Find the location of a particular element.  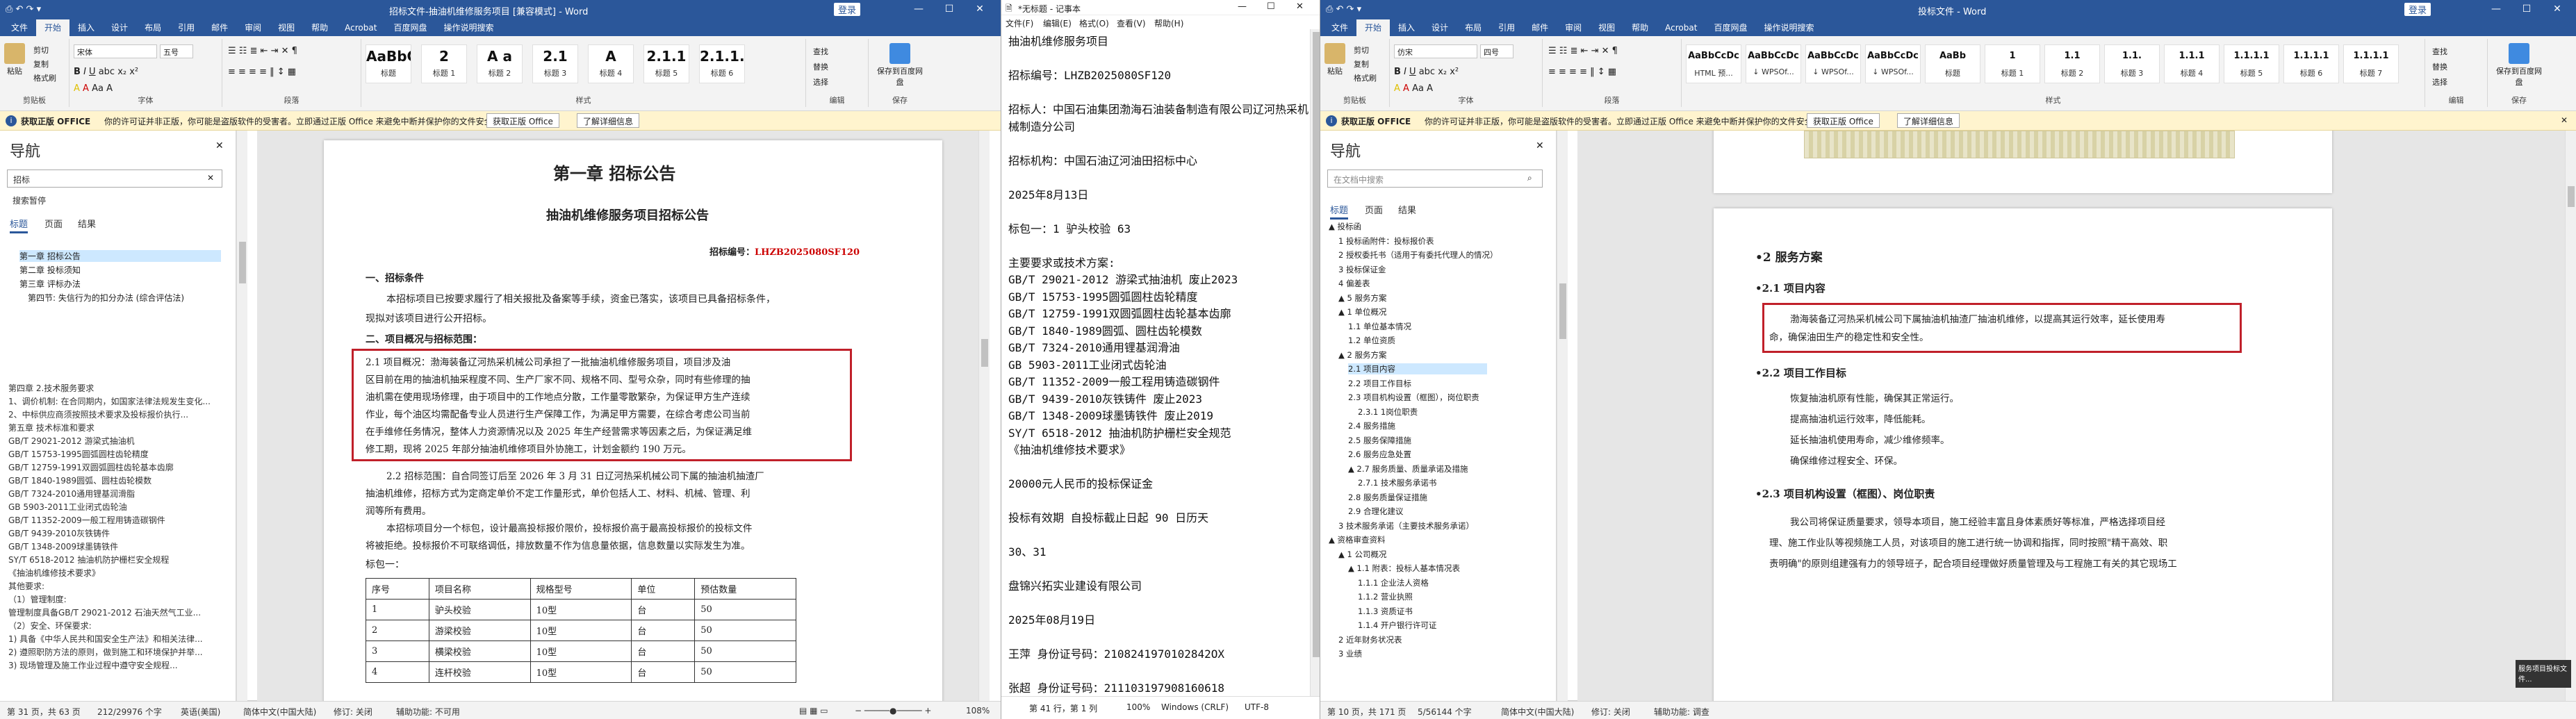

tab-baidu: 百度网盘 is located at coordinates (1730, 27).